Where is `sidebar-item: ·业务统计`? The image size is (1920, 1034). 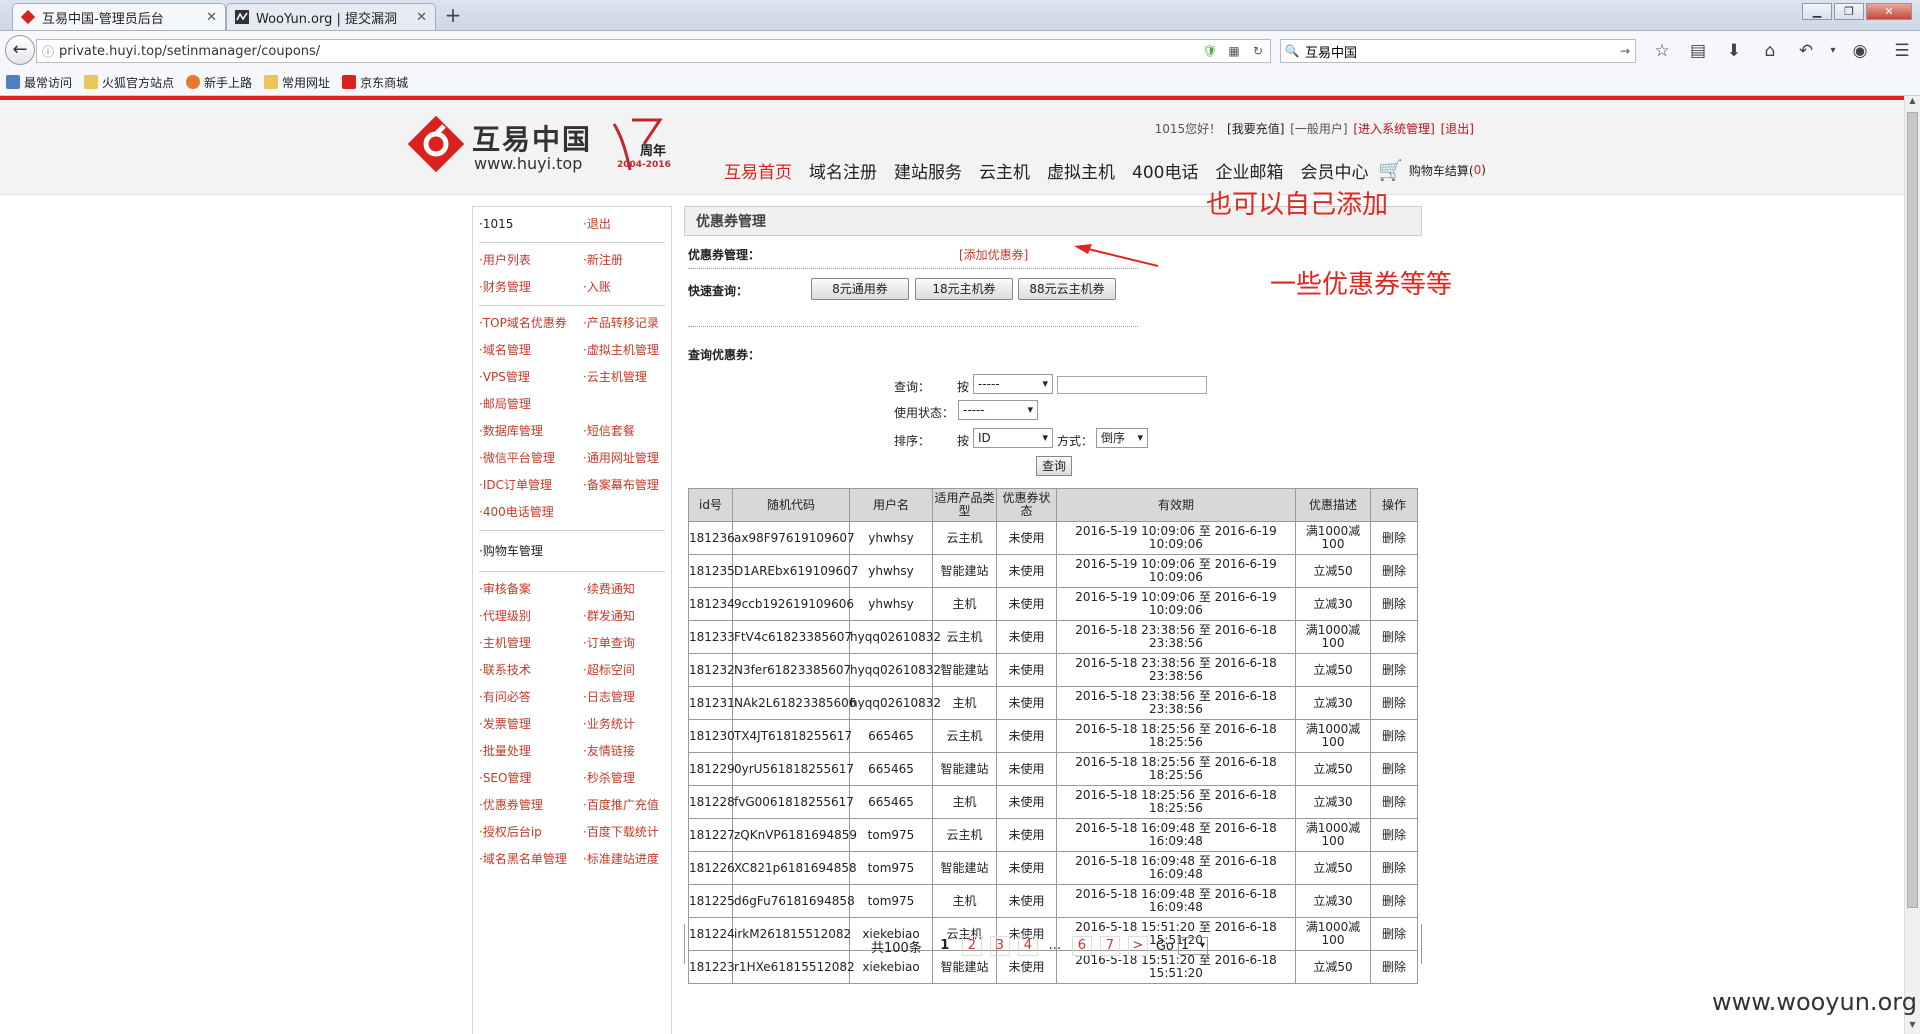 sidebar-item: ·业务统计 is located at coordinates (624, 724).